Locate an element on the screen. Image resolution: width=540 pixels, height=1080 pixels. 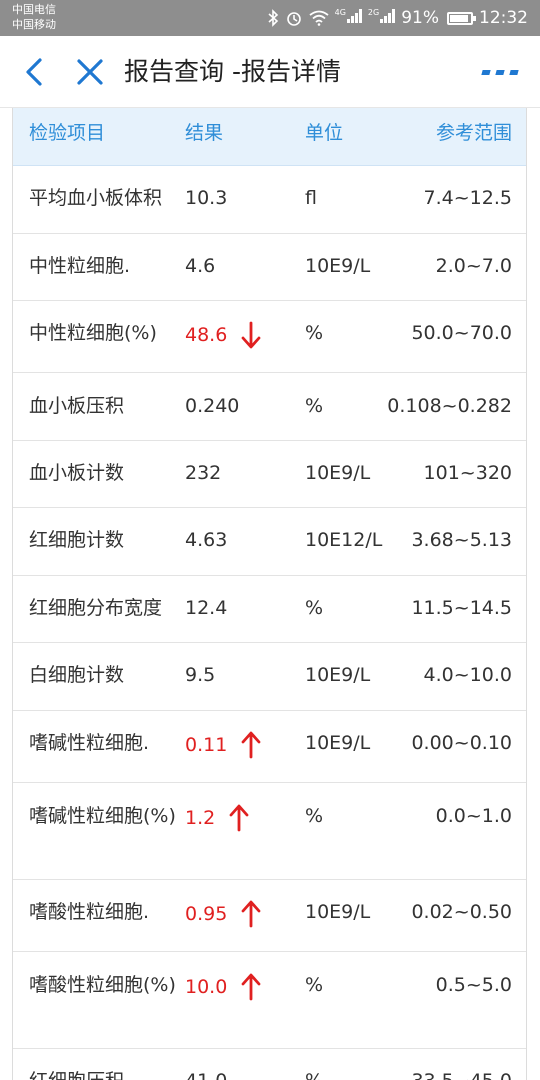
clock: 12:32 is located at coordinates (503, 18).